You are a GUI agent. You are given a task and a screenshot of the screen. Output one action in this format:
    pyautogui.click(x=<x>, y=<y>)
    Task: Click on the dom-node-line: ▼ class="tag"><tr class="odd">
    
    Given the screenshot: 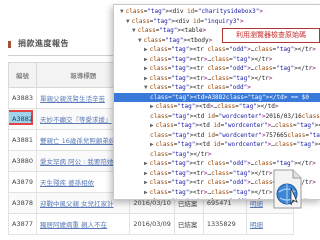 What is the action you would take?
    pyautogui.click(x=197, y=87)
    